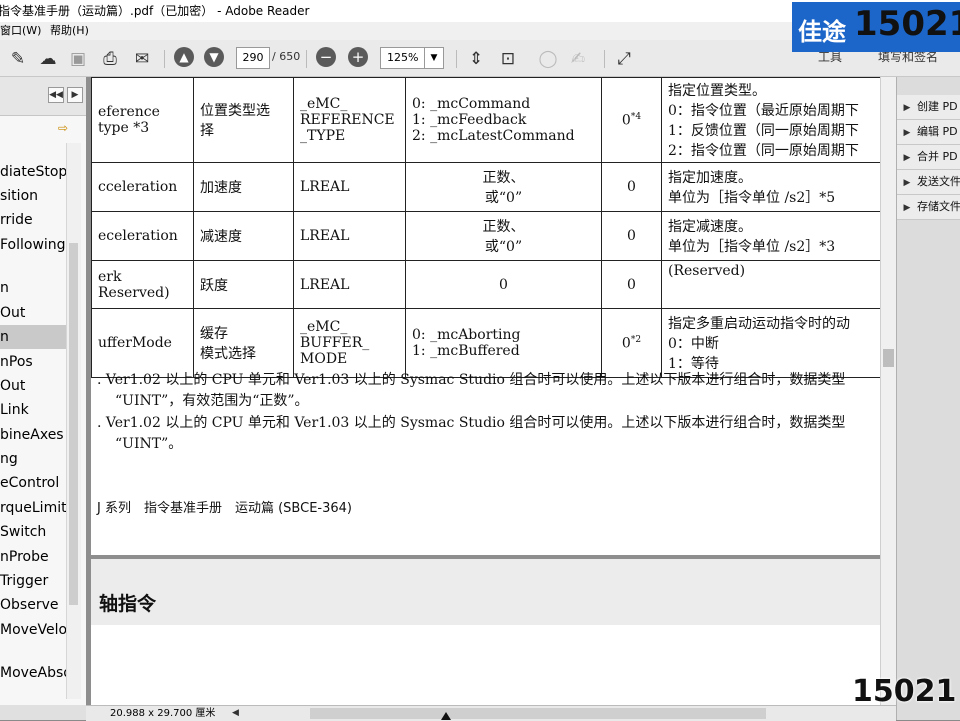 The height and width of the screenshot is (721, 960). Describe the element at coordinates (34, 557) in the screenshot. I see `bookmark-item: nProbe` at that location.